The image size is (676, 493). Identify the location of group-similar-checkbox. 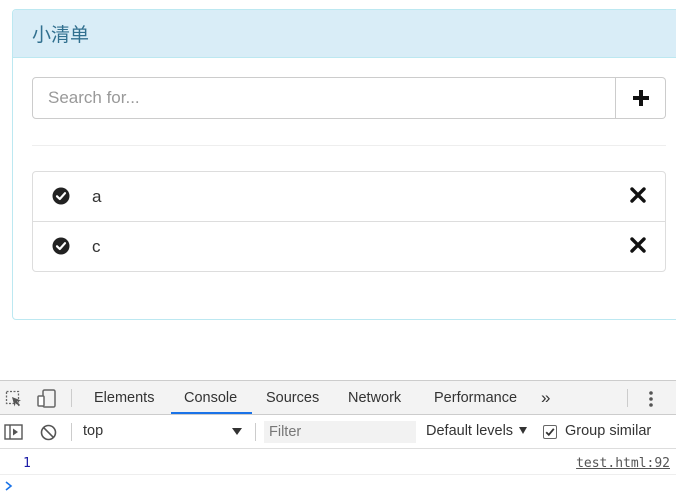
(550, 432).